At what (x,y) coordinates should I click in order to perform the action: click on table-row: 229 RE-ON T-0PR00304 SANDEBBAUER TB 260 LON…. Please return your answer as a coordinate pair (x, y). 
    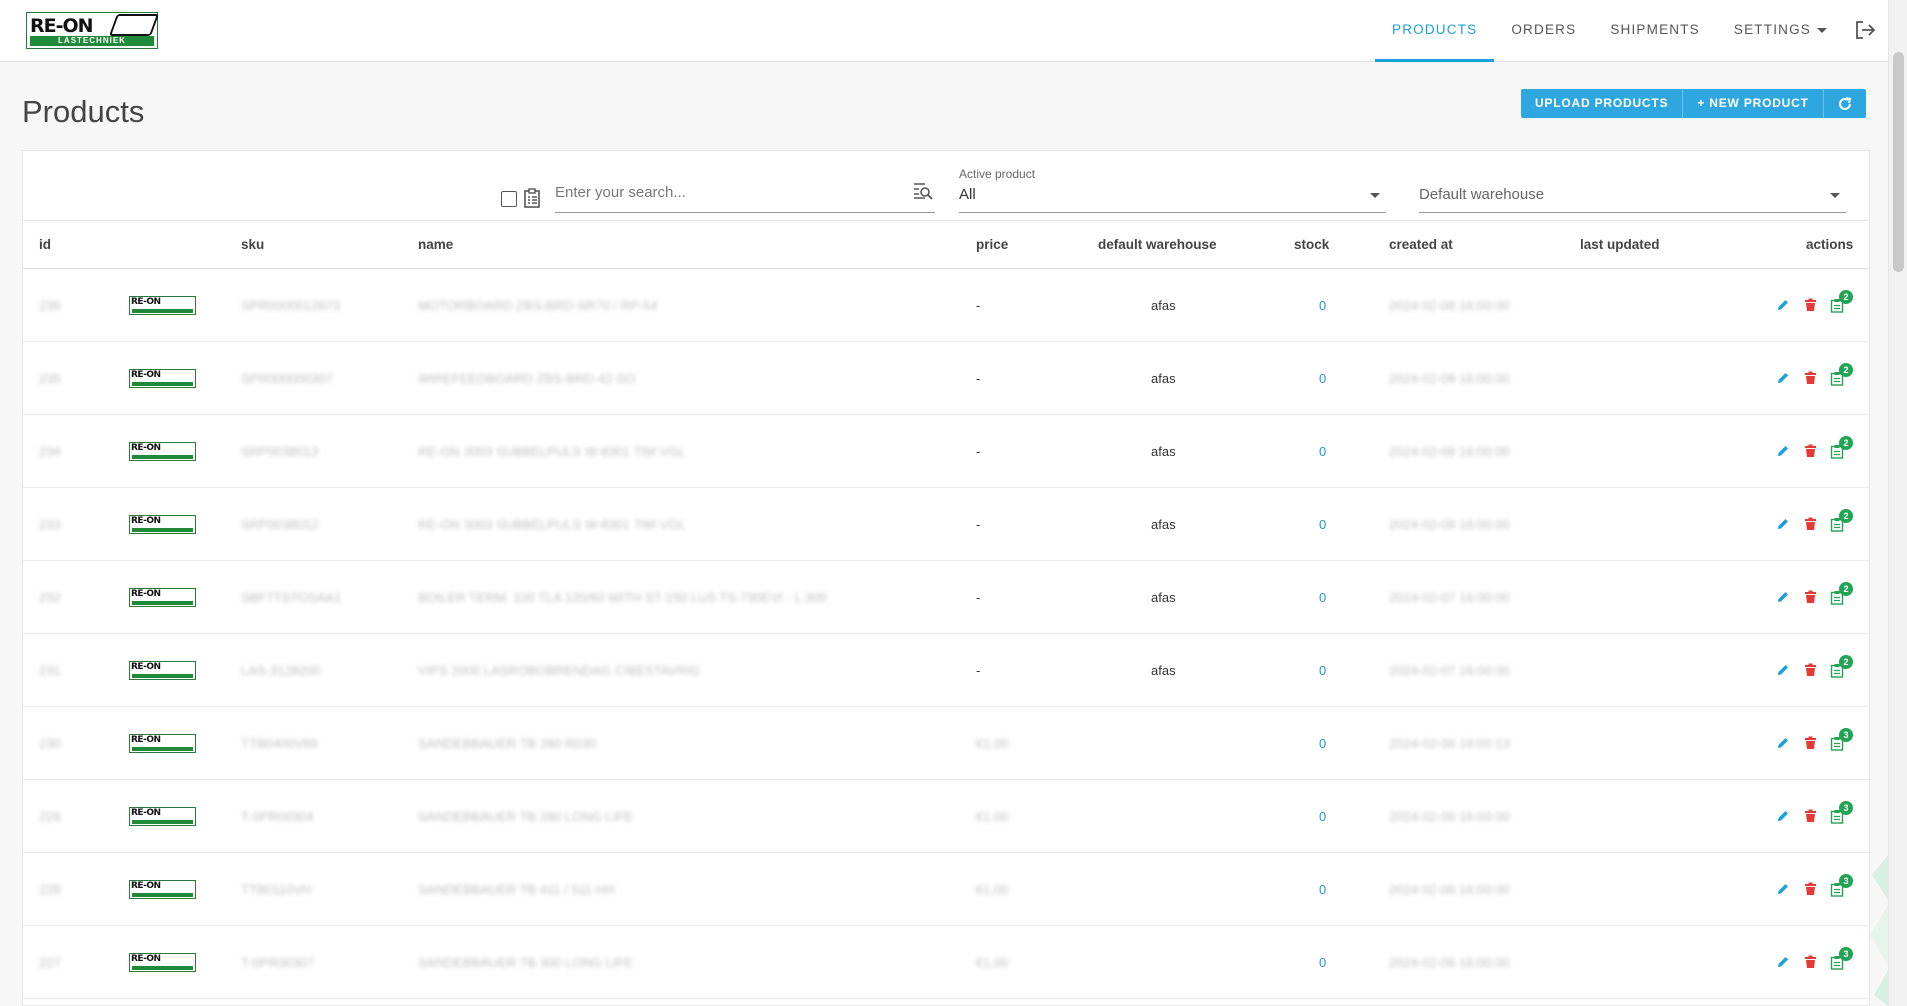
    Looking at the image, I should click on (946, 816).